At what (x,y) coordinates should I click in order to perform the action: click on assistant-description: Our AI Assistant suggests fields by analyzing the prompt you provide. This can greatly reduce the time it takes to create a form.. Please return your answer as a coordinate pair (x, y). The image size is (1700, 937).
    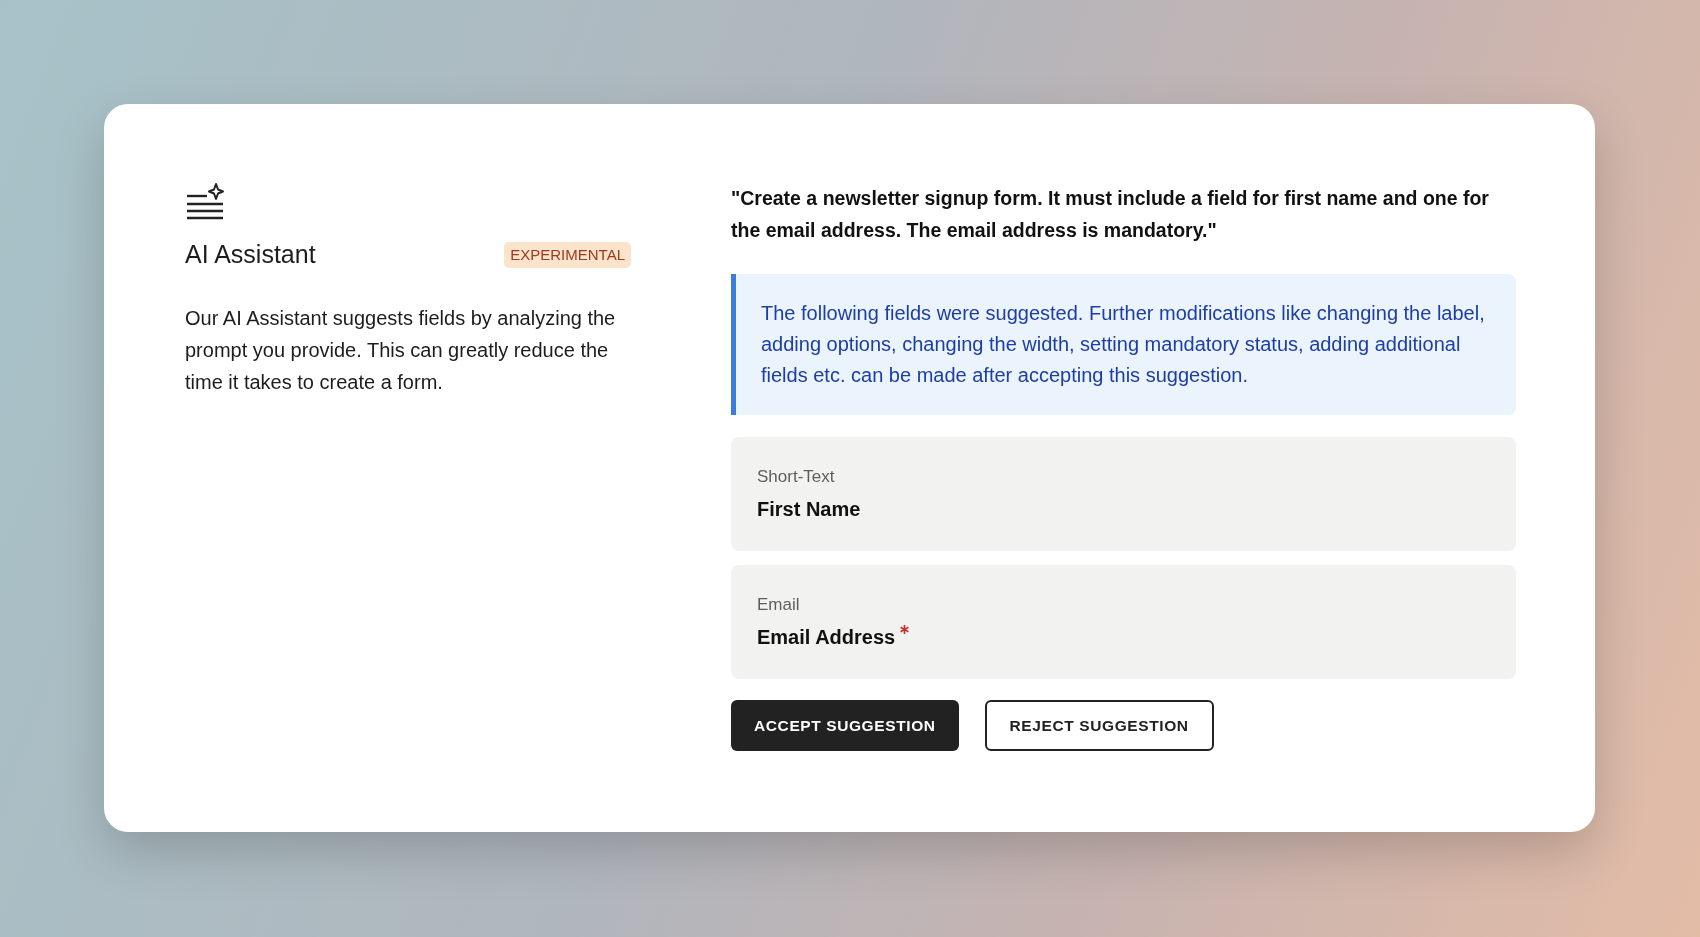
    Looking at the image, I should click on (401, 350).